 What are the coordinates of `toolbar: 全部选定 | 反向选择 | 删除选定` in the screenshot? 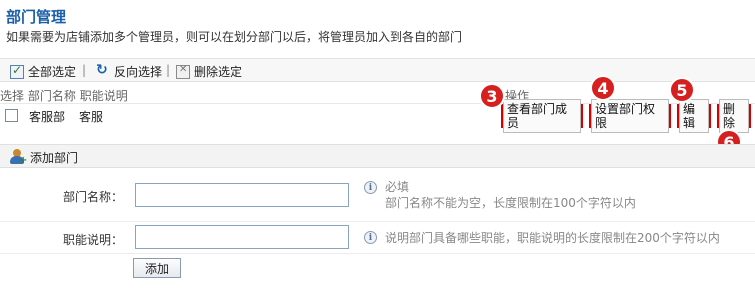 It's located at (377, 70).